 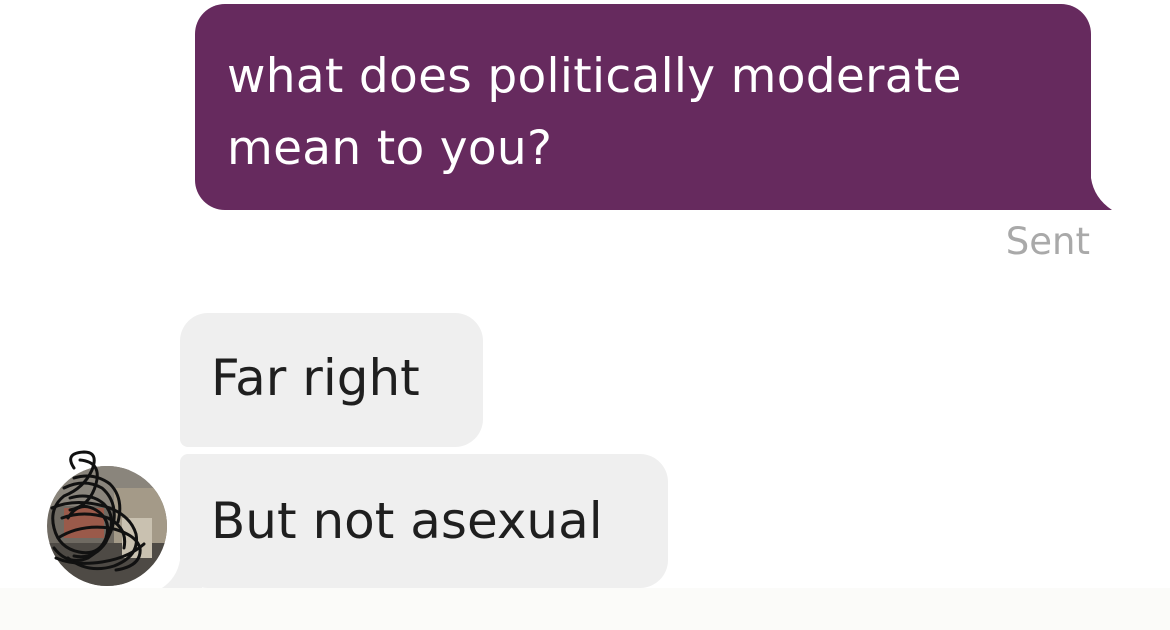 What do you see at coordinates (585, 609) in the screenshot?
I see `composer-area-edge` at bounding box center [585, 609].